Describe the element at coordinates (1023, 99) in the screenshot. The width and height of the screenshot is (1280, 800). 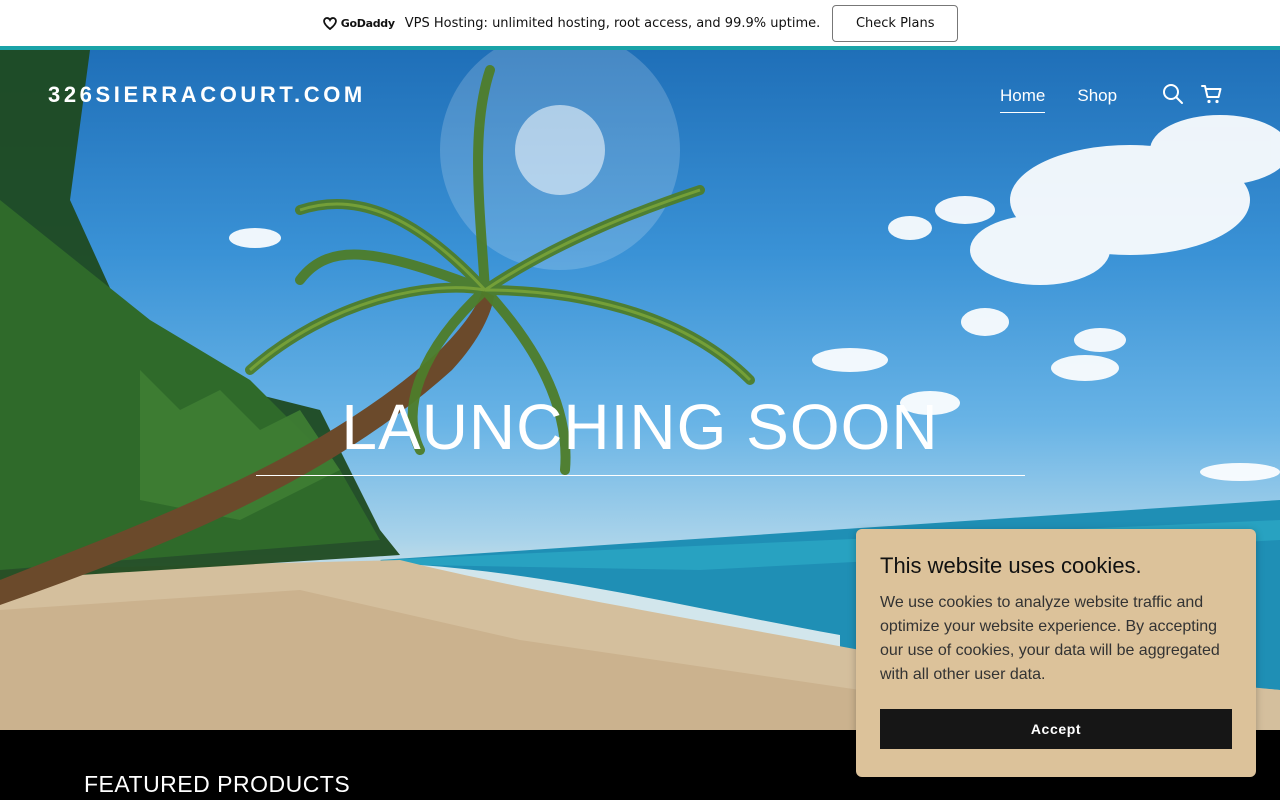
I see `nav-home: Home` at that location.